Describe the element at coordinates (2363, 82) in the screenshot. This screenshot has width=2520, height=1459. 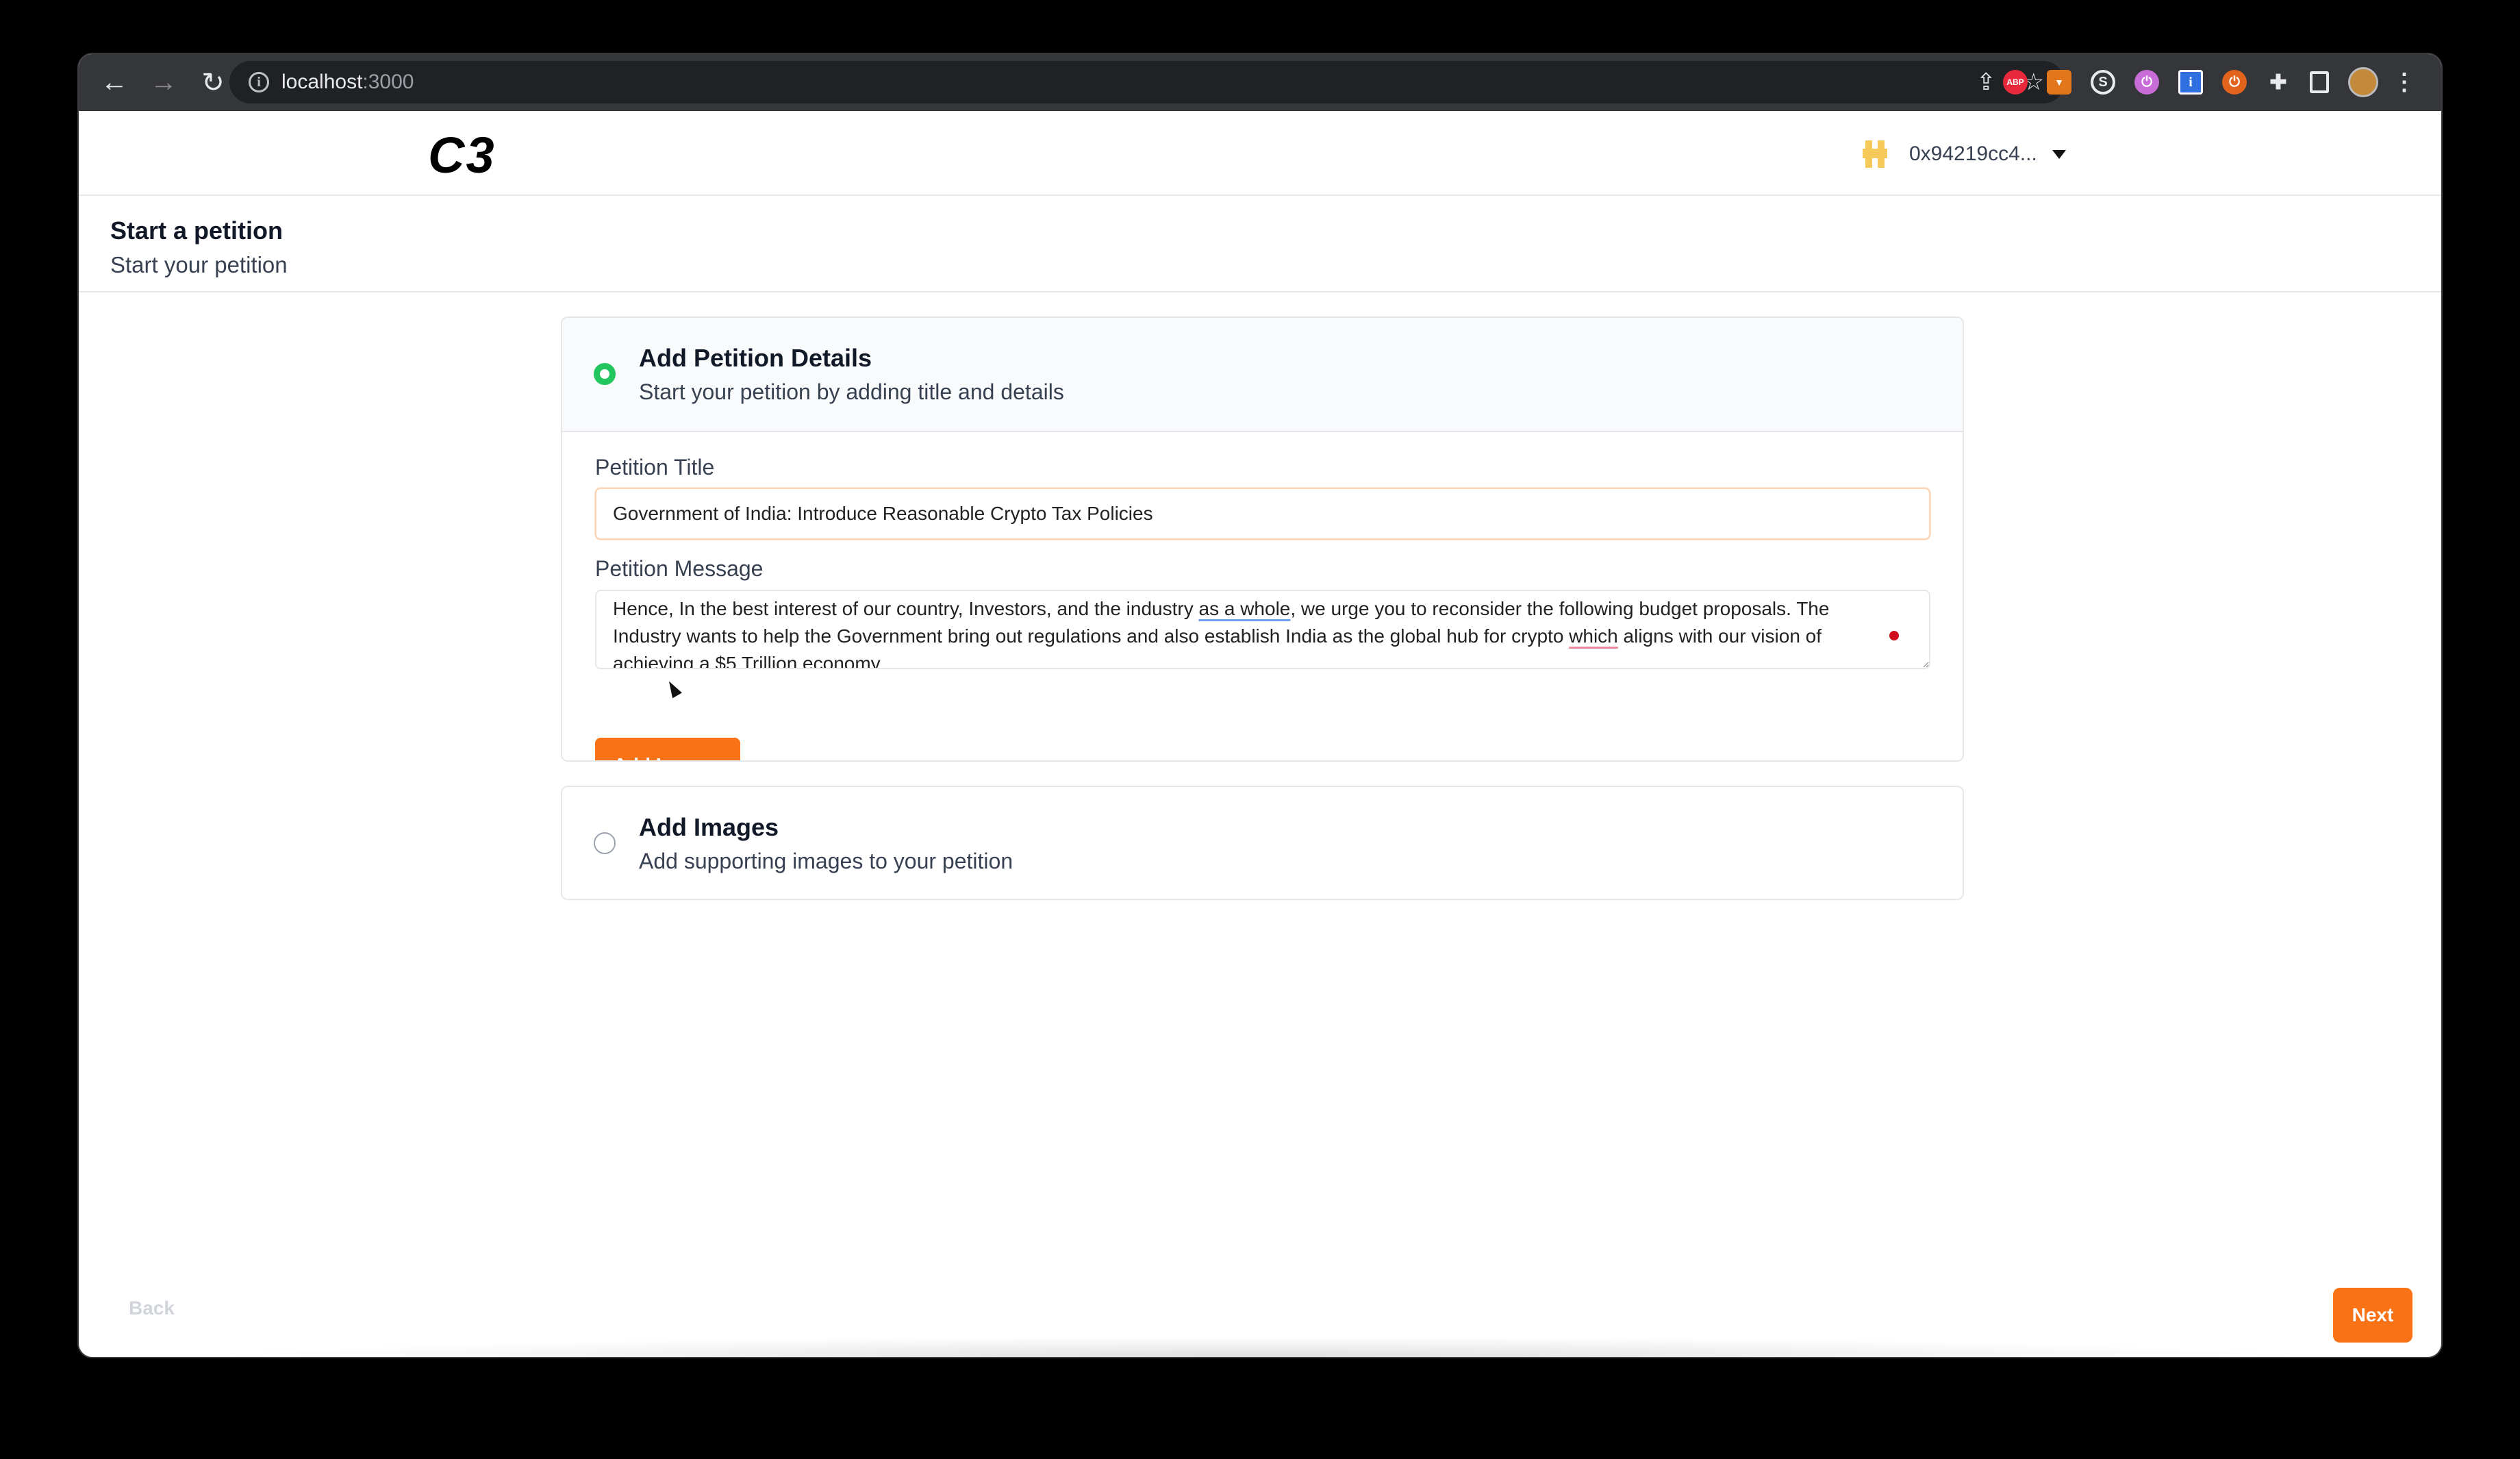
I see `profile-avatar-icon` at that location.